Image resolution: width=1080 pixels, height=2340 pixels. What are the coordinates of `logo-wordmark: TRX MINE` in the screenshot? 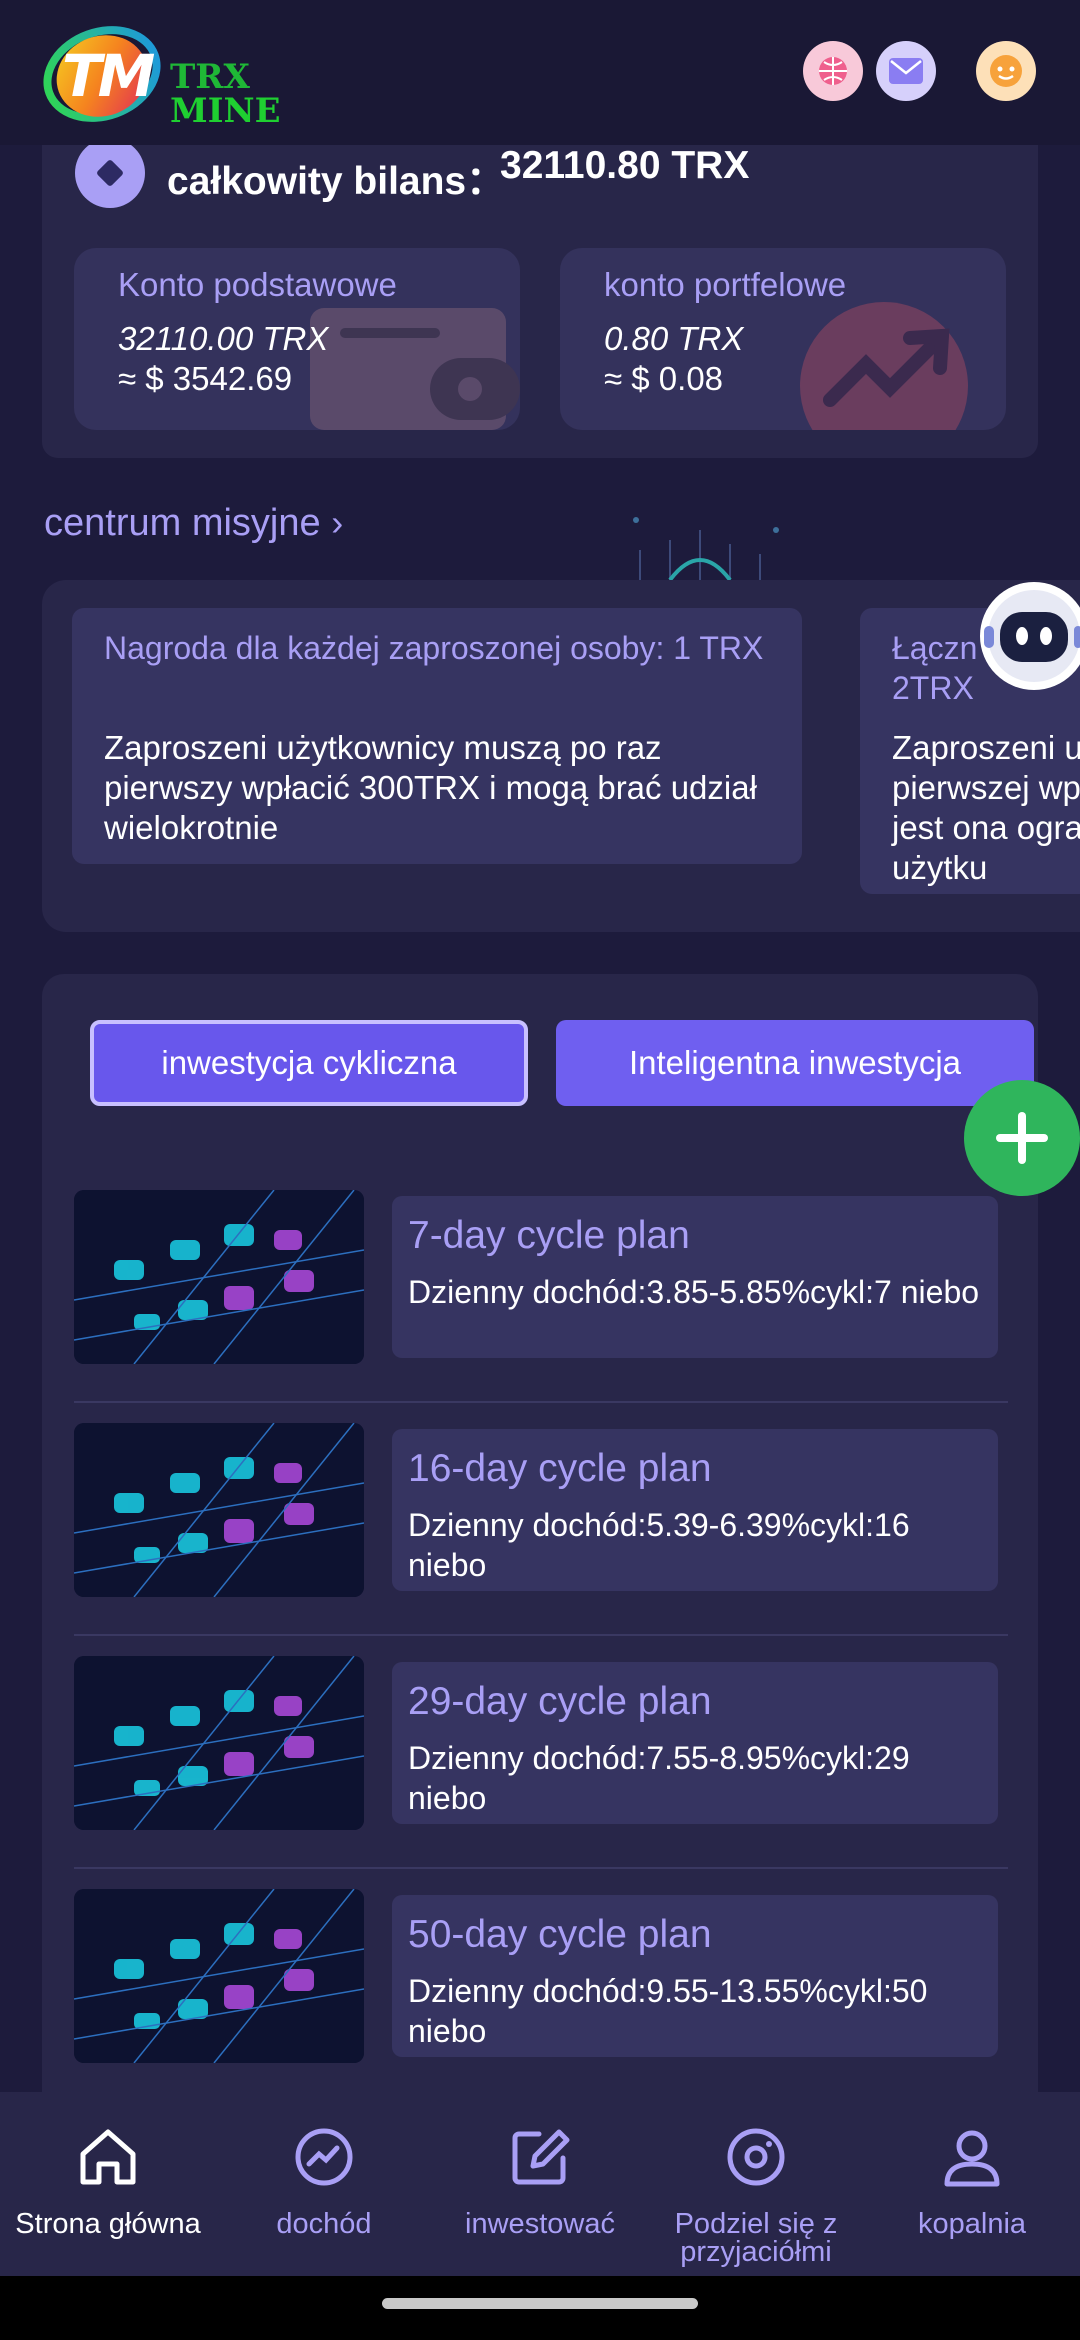 It's located at (225, 94).